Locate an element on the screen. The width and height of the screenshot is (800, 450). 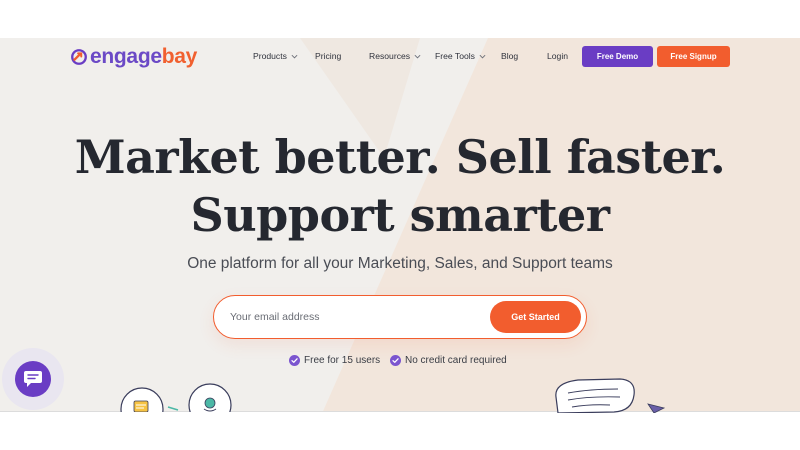
perk-item: No credit card required is located at coordinates (448, 360).